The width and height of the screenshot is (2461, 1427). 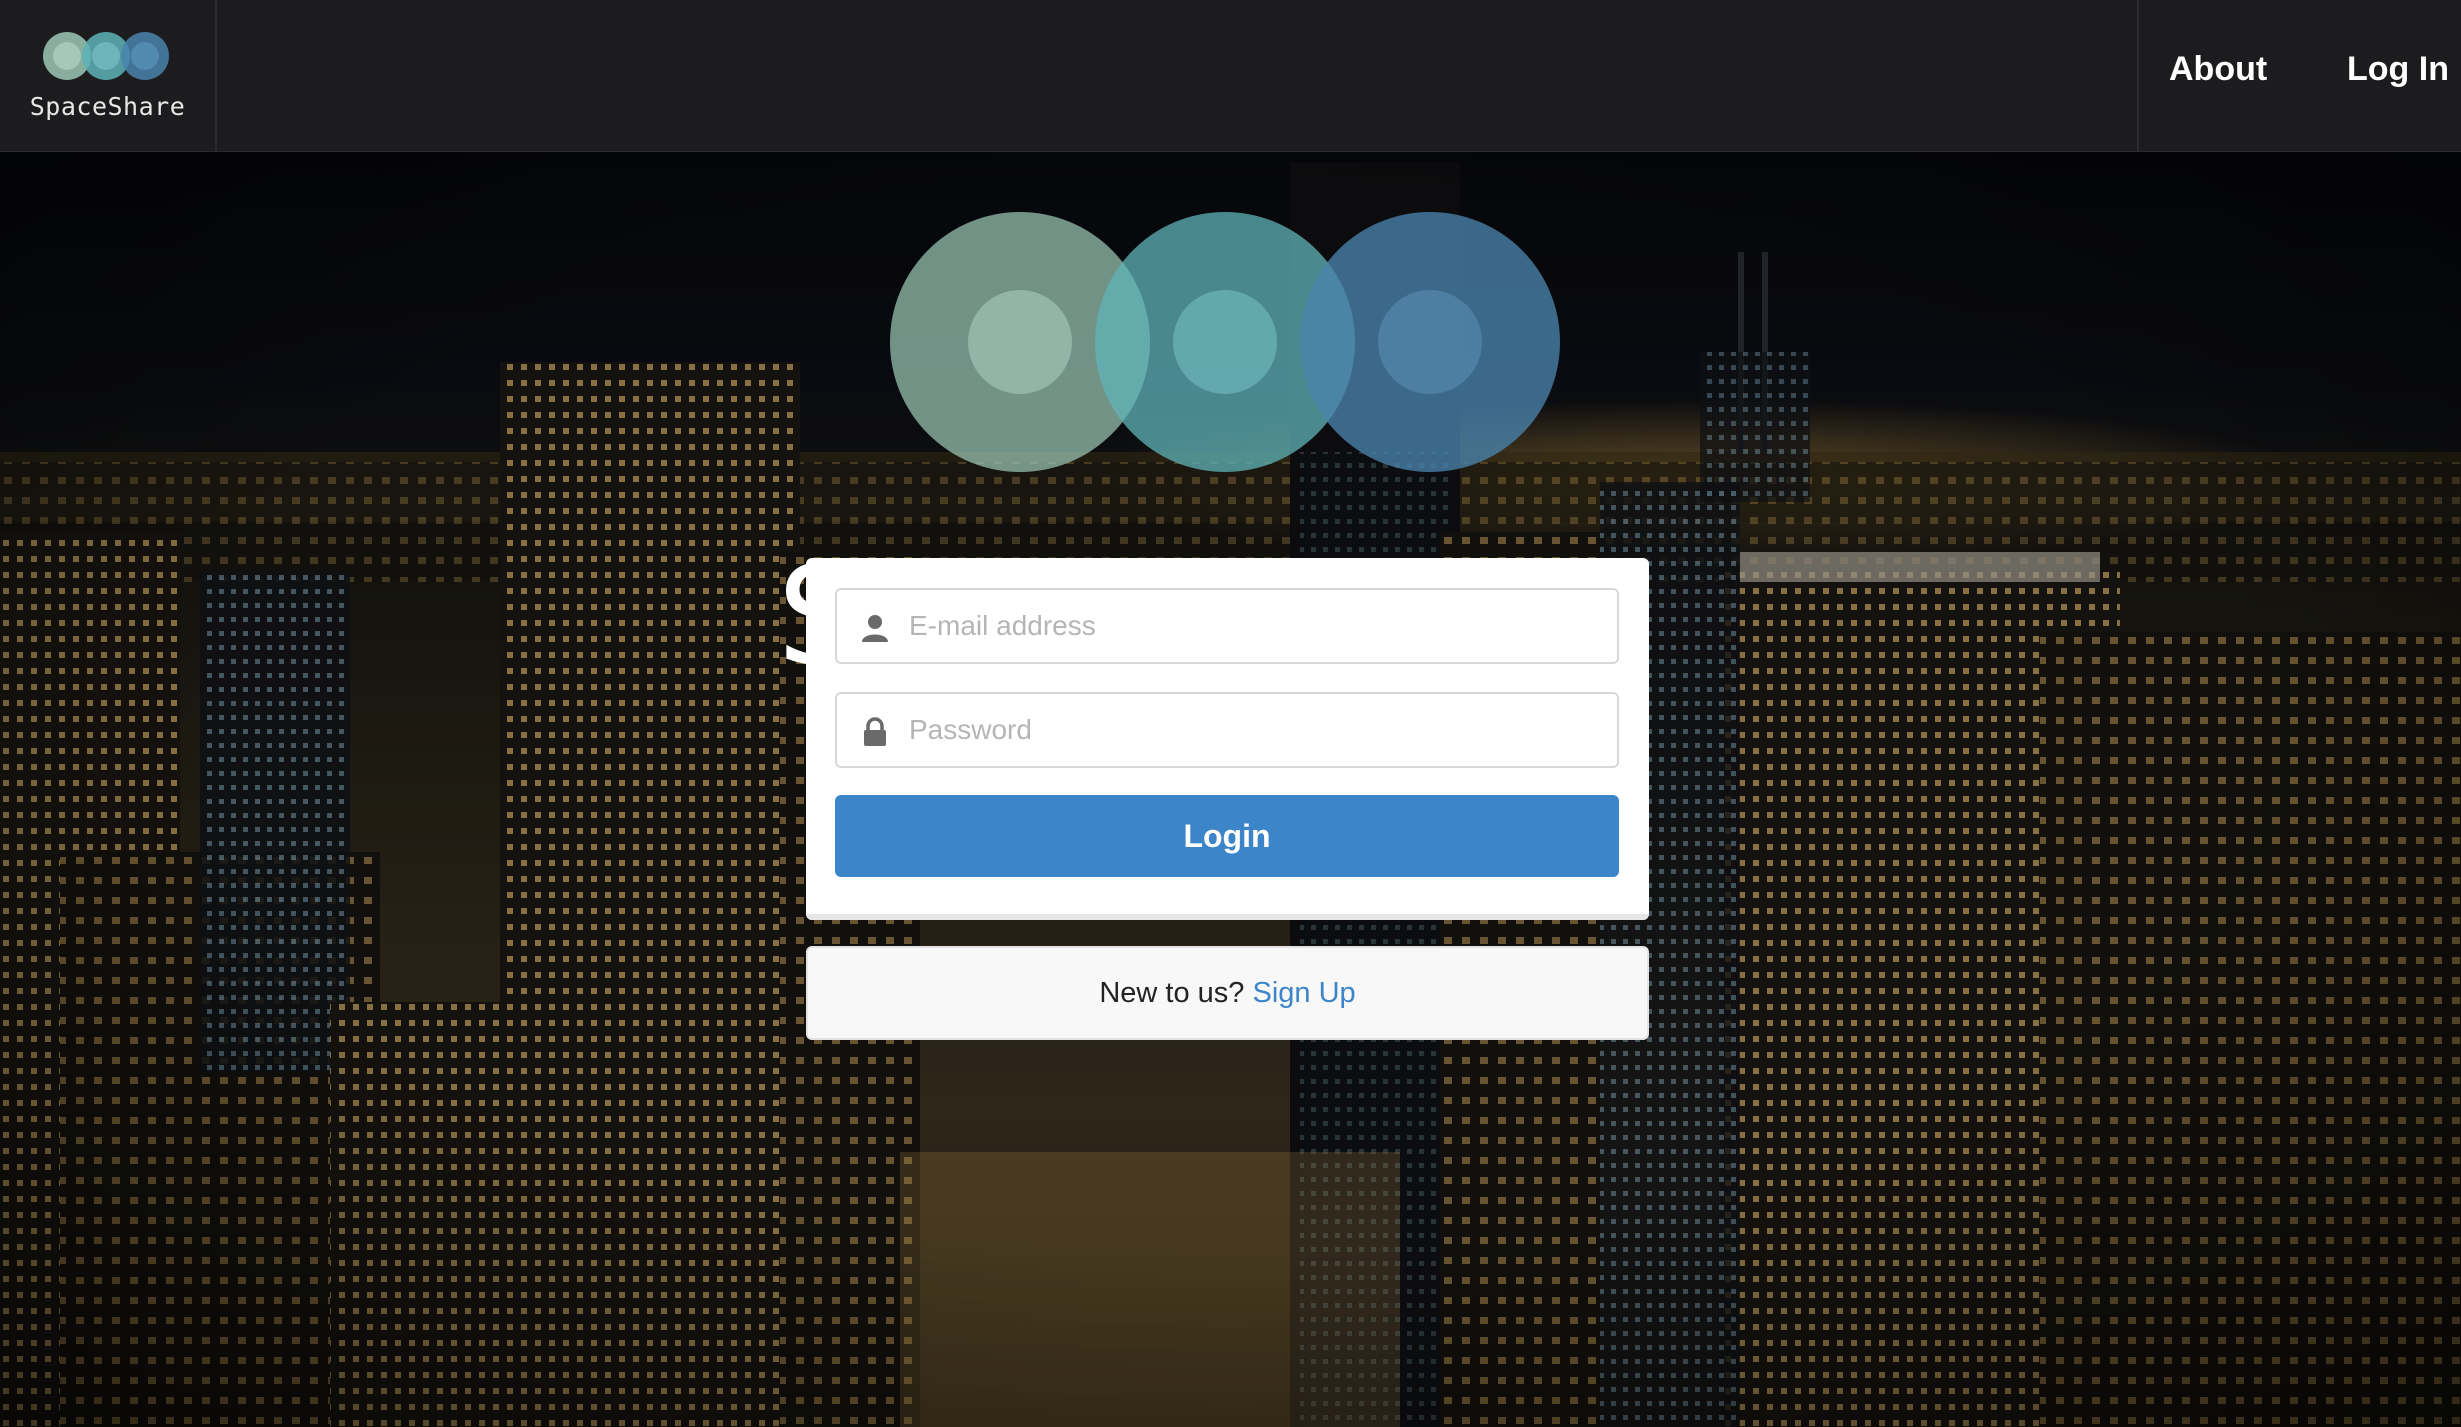 I want to click on password-field, so click(x=1227, y=730).